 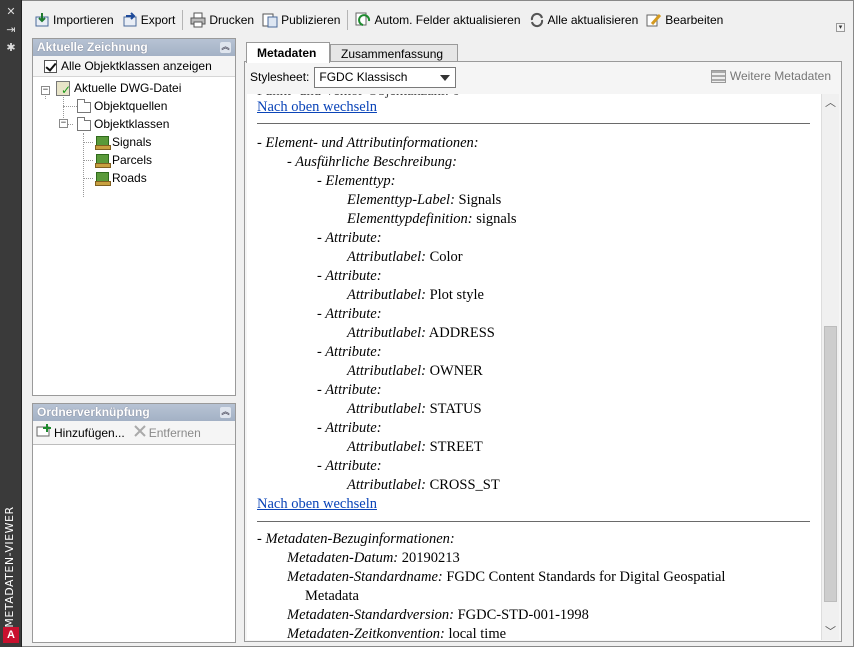 What do you see at coordinates (280, 77) in the screenshot?
I see `stylesheet-label: Stylesheet:` at bounding box center [280, 77].